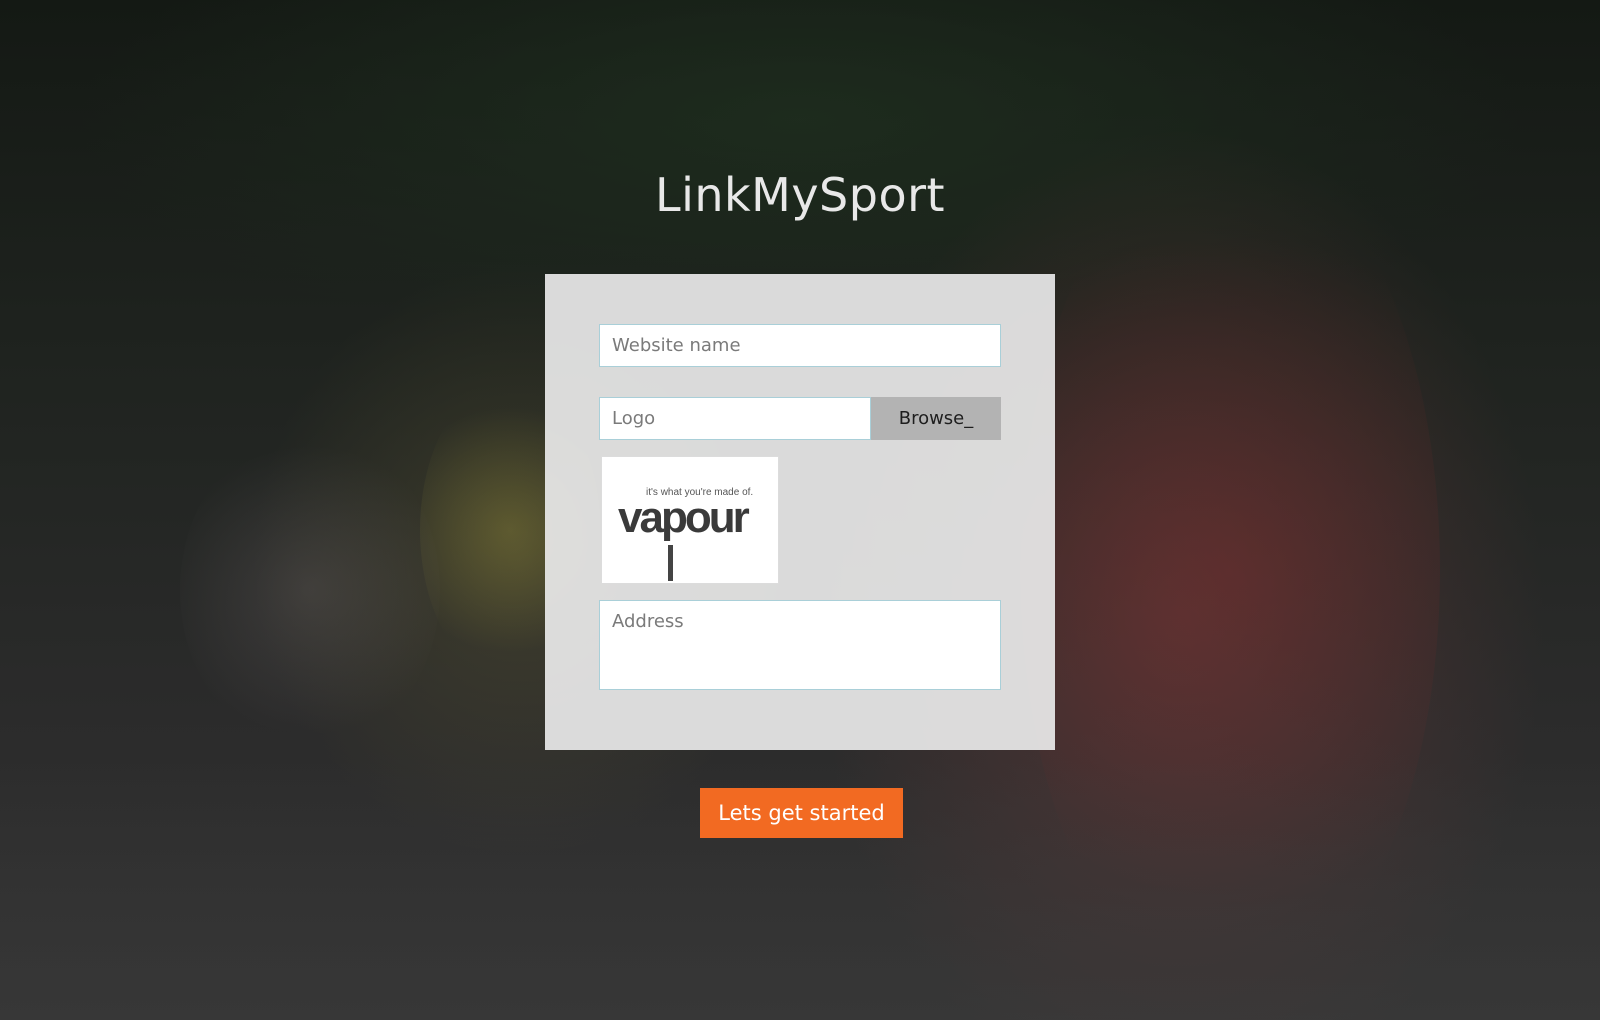  I want to click on background-cyclist-shape, so click(310, 590).